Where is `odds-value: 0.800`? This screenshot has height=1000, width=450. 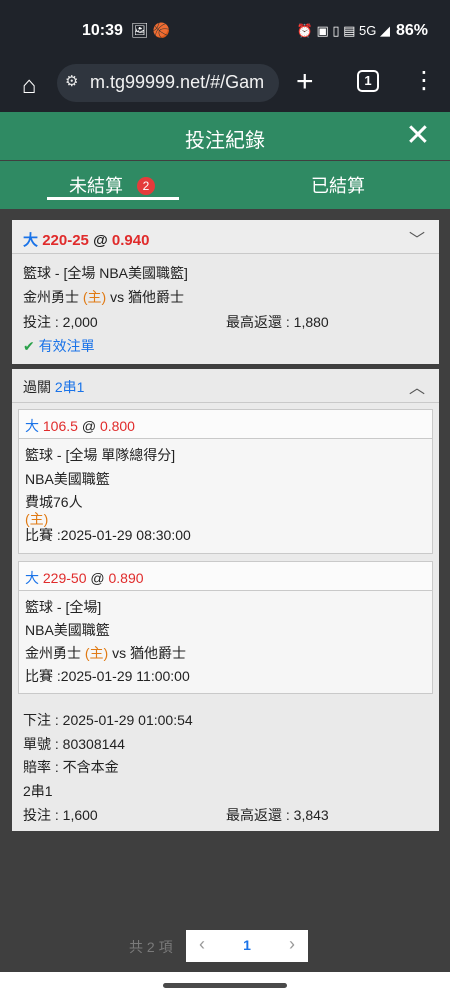 odds-value: 0.800 is located at coordinates (117, 426).